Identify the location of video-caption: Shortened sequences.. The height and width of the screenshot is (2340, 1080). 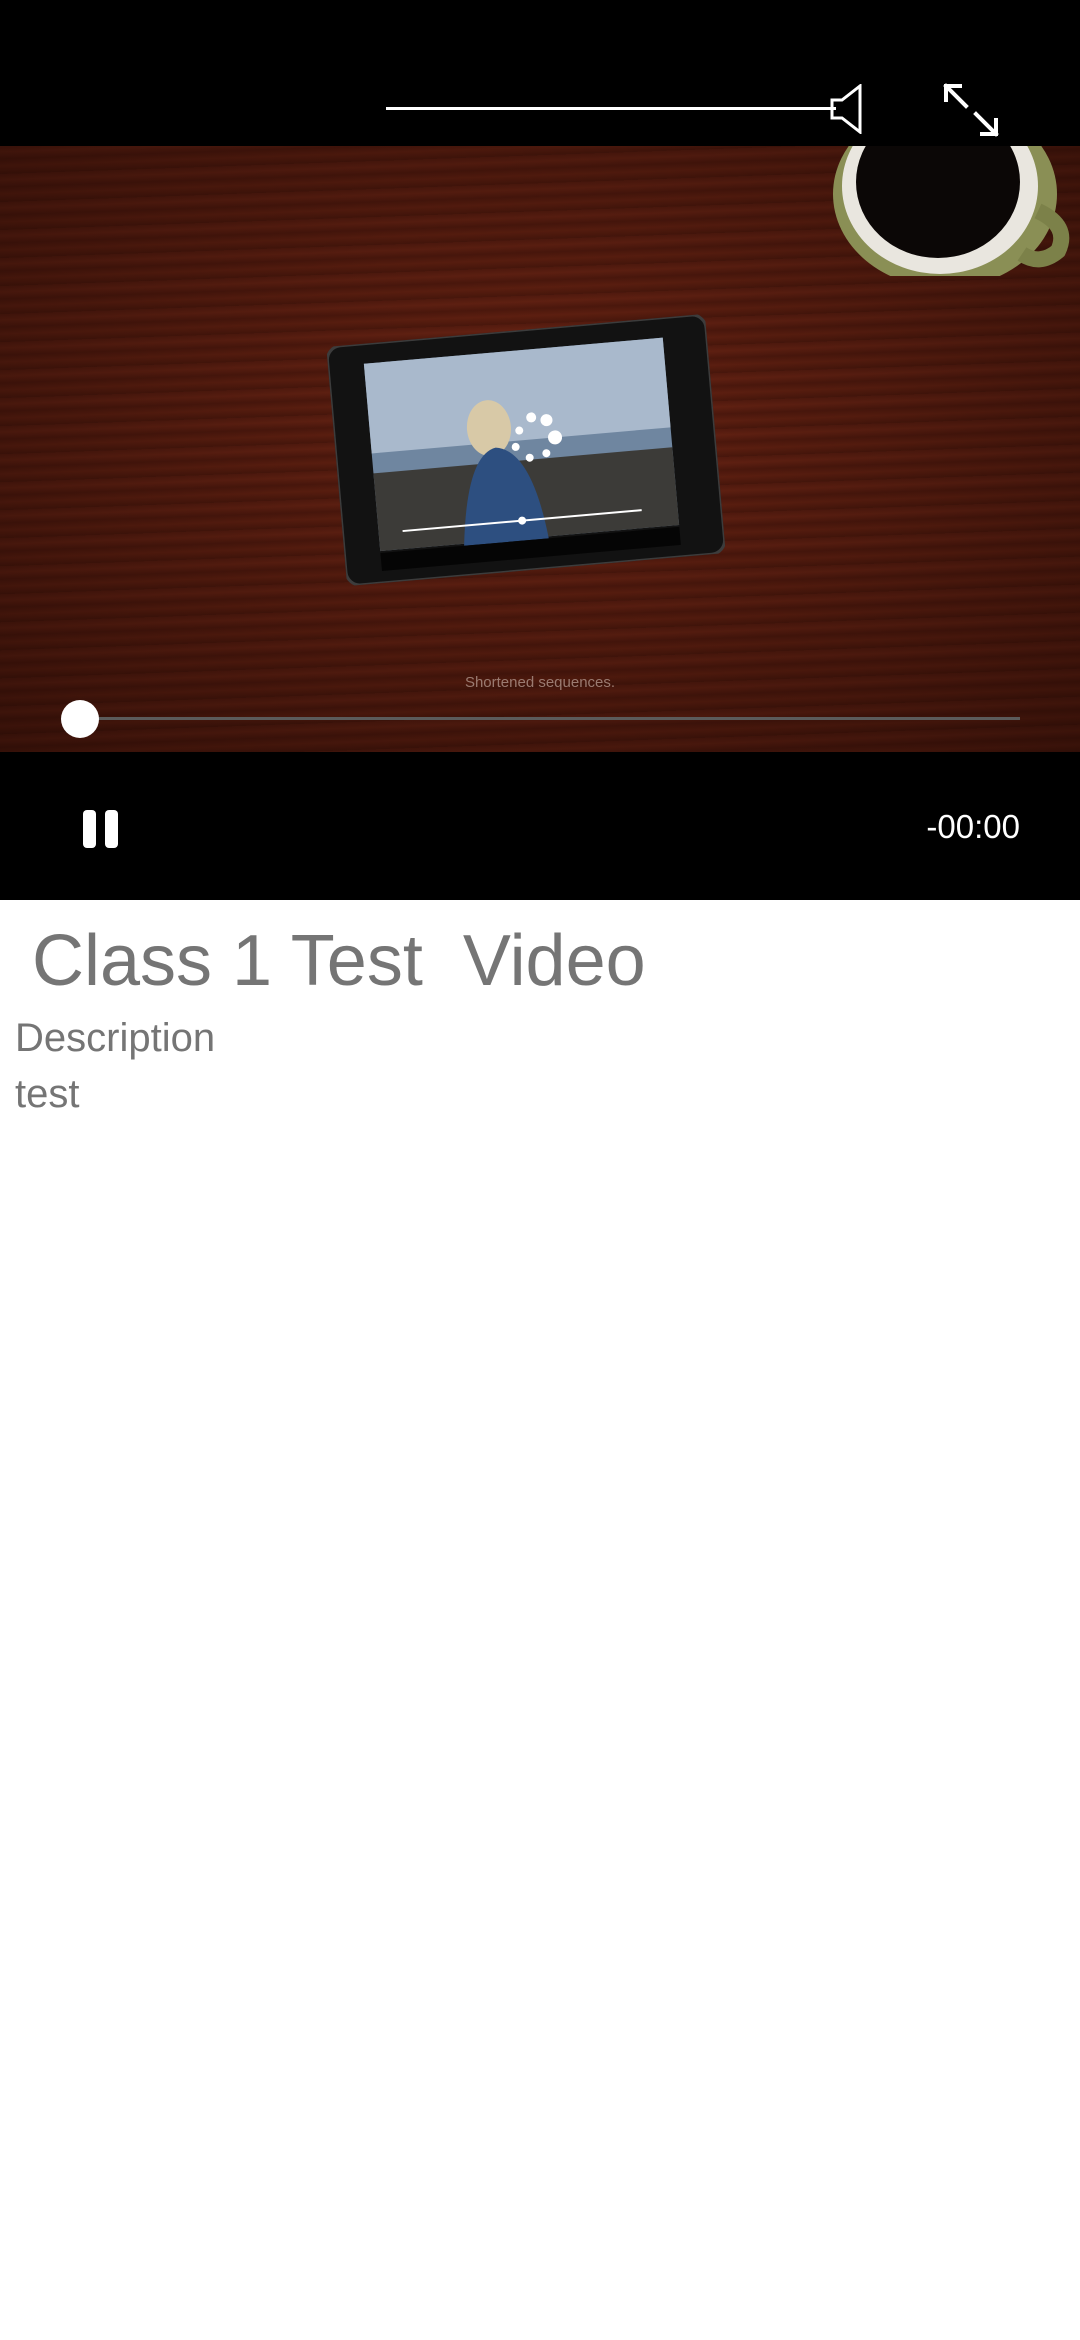
(540, 682).